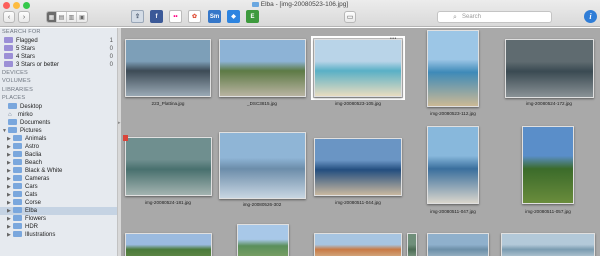 The height and width of the screenshot is (256, 600). I want to click on sidebar-item-label: Beach, so click(34, 162).